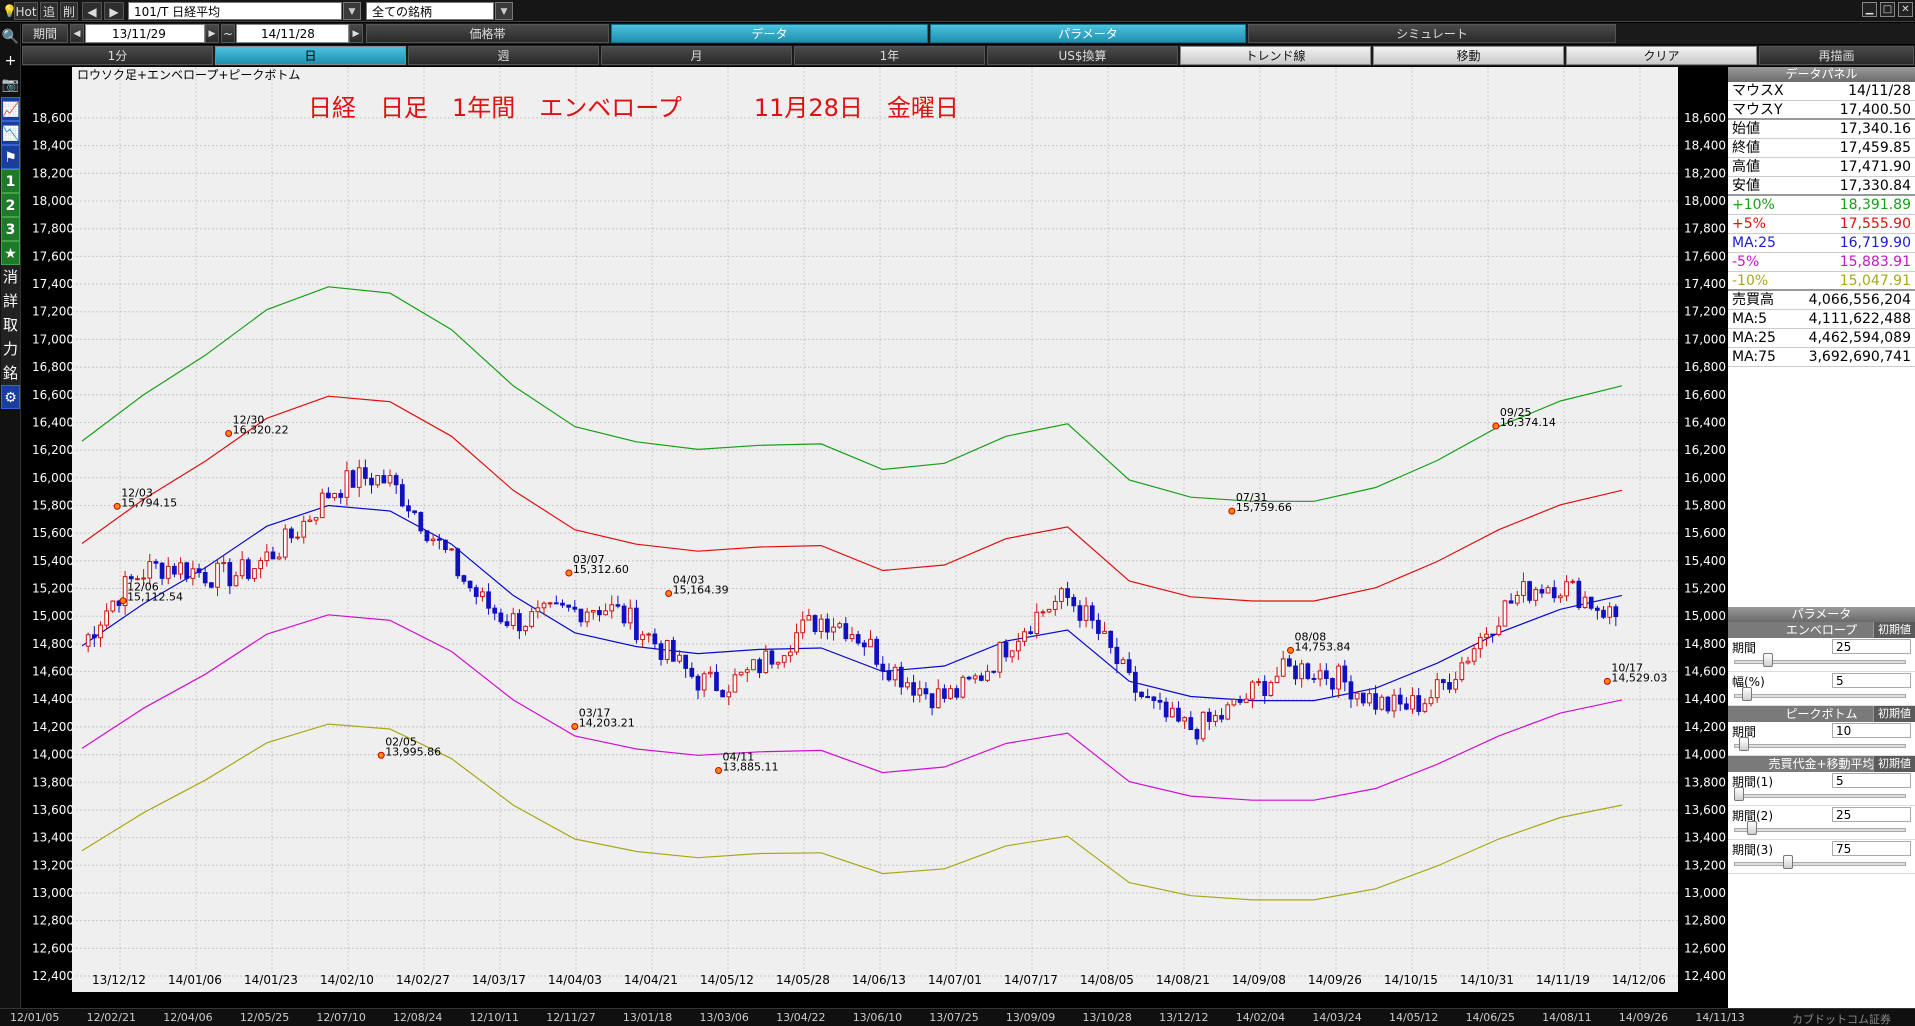  Describe the element at coordinates (1088, 33) in the screenshot. I see `tab-parameter: パラメータ` at that location.